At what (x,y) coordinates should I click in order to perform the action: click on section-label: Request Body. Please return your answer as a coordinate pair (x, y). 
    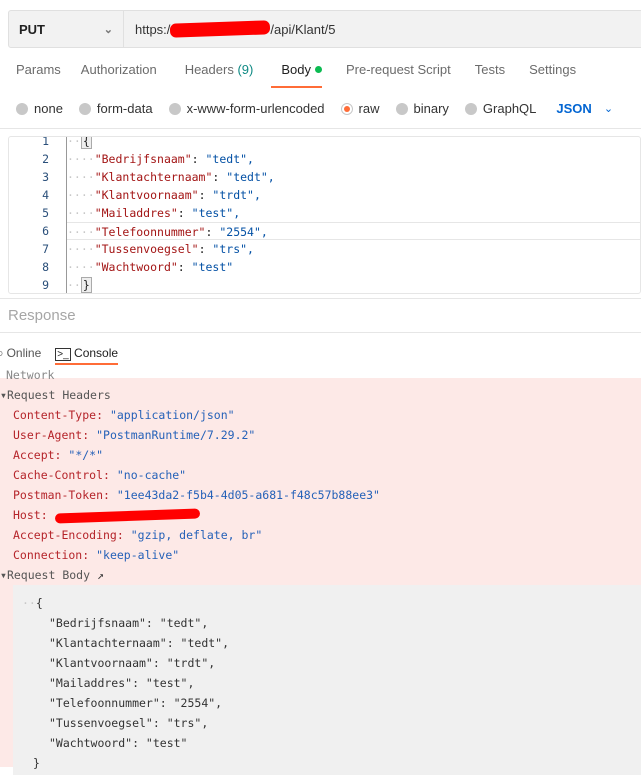
    Looking at the image, I should click on (48, 575).